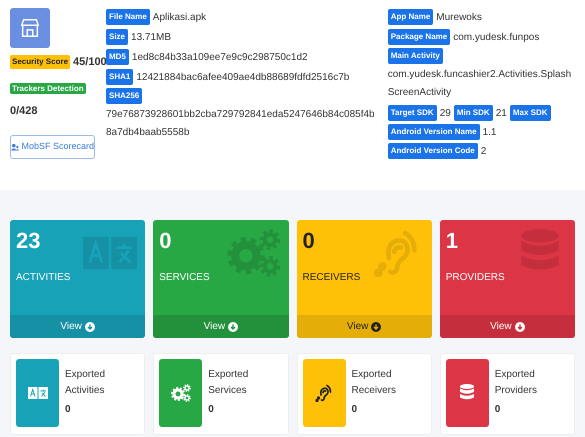 The image size is (585, 437). What do you see at coordinates (40, 62) in the screenshot?
I see `security-score-badge: Security Score` at bounding box center [40, 62].